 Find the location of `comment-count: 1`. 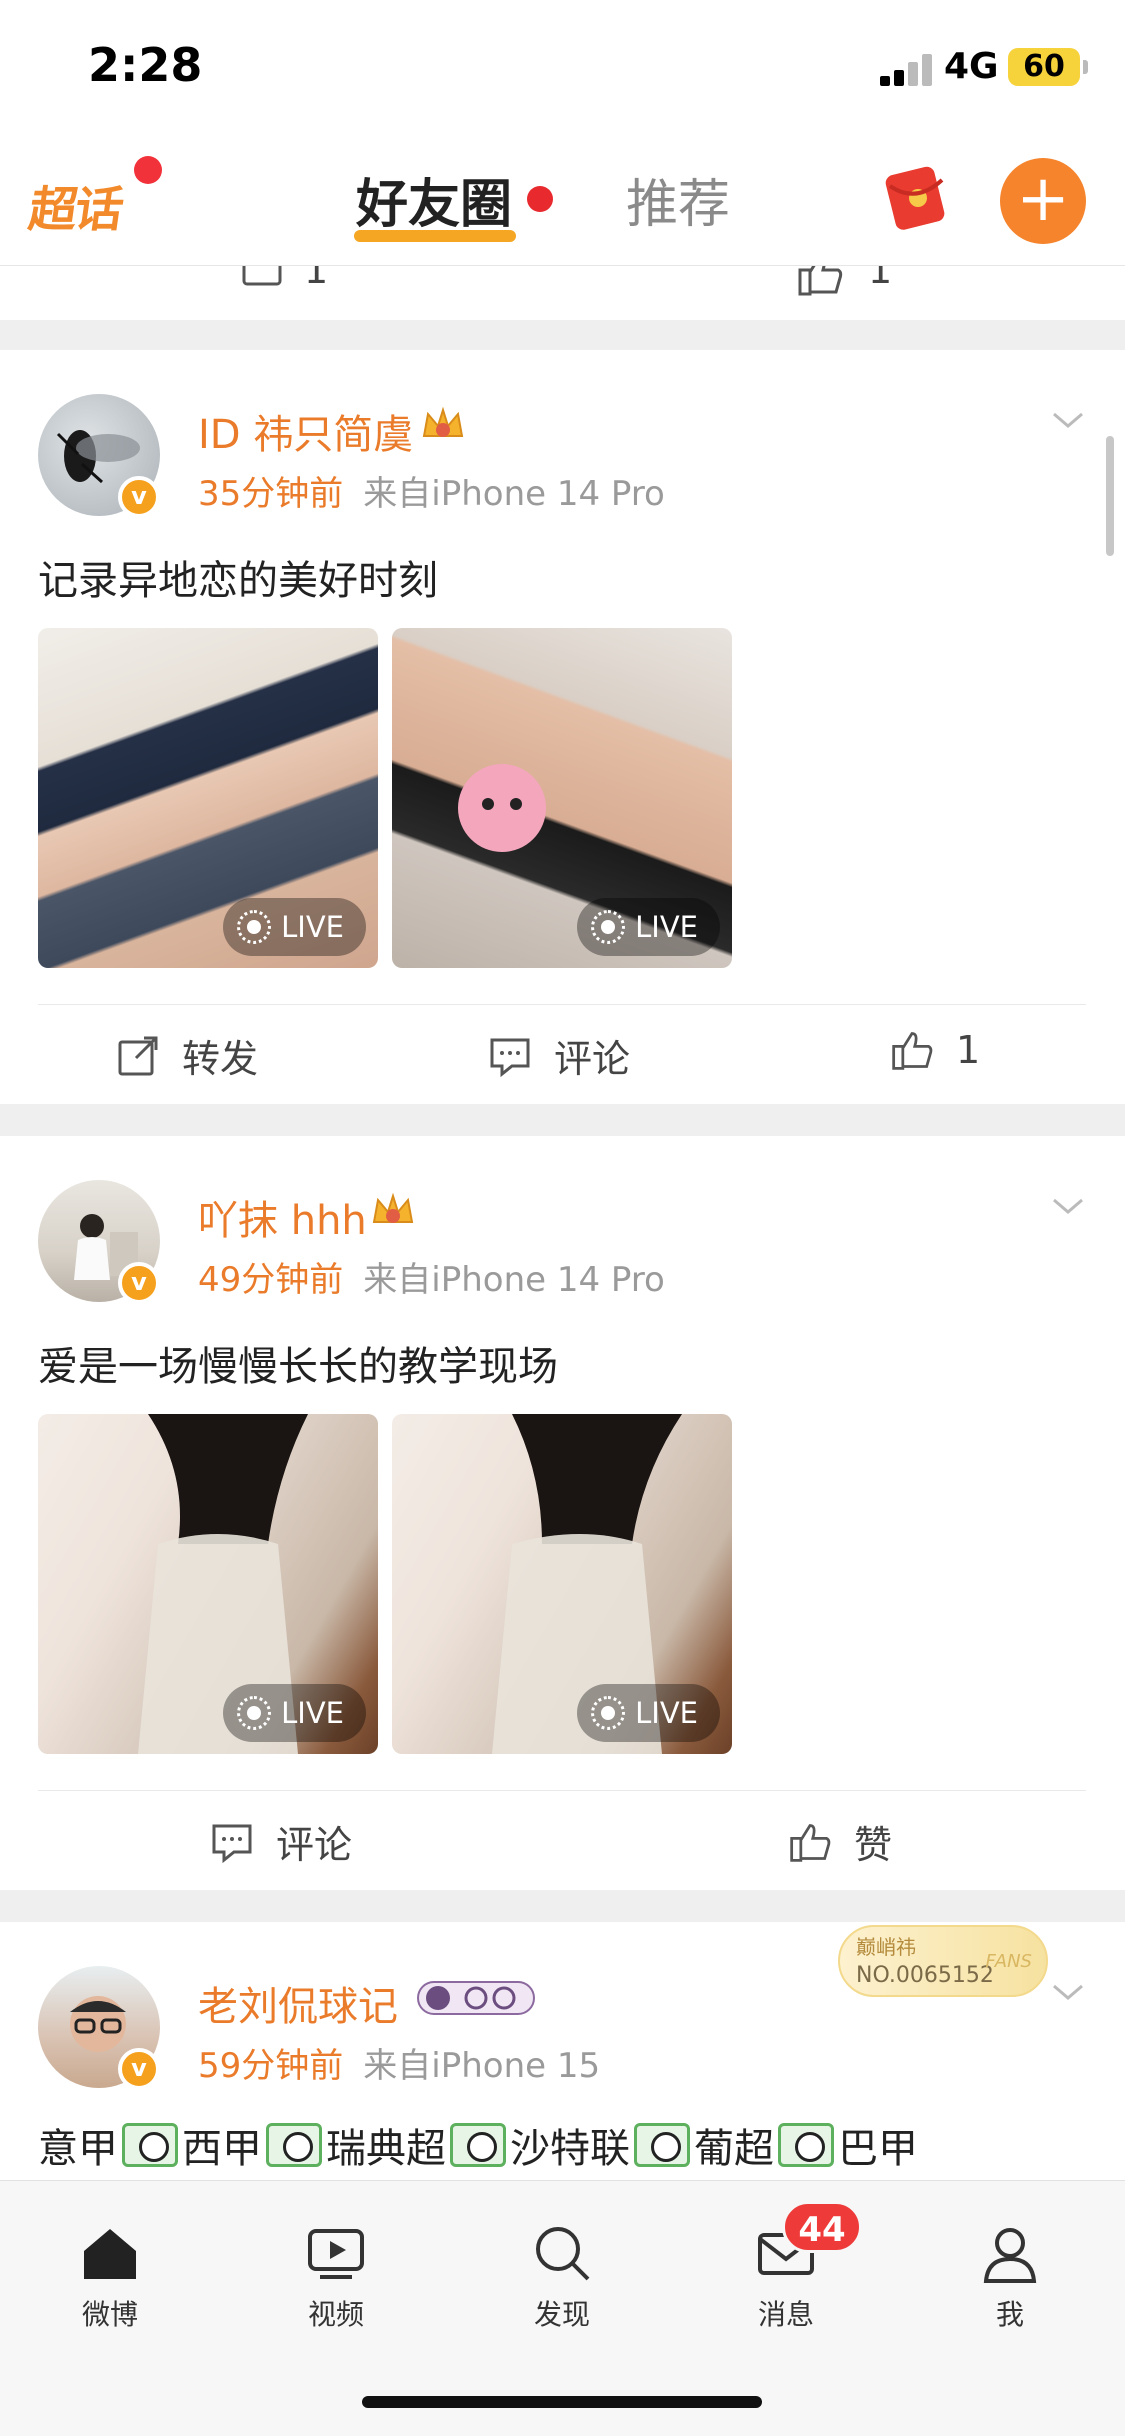

comment-count: 1 is located at coordinates (316, 279).